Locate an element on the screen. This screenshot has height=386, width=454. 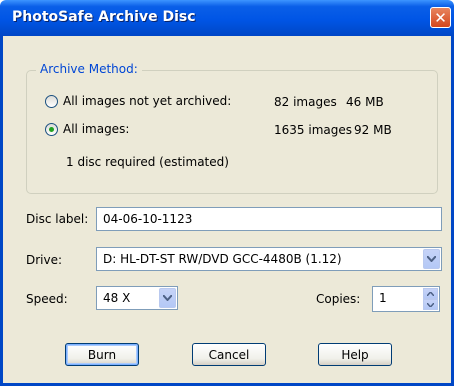
copies-spinner: 1 is located at coordinates (406, 299).